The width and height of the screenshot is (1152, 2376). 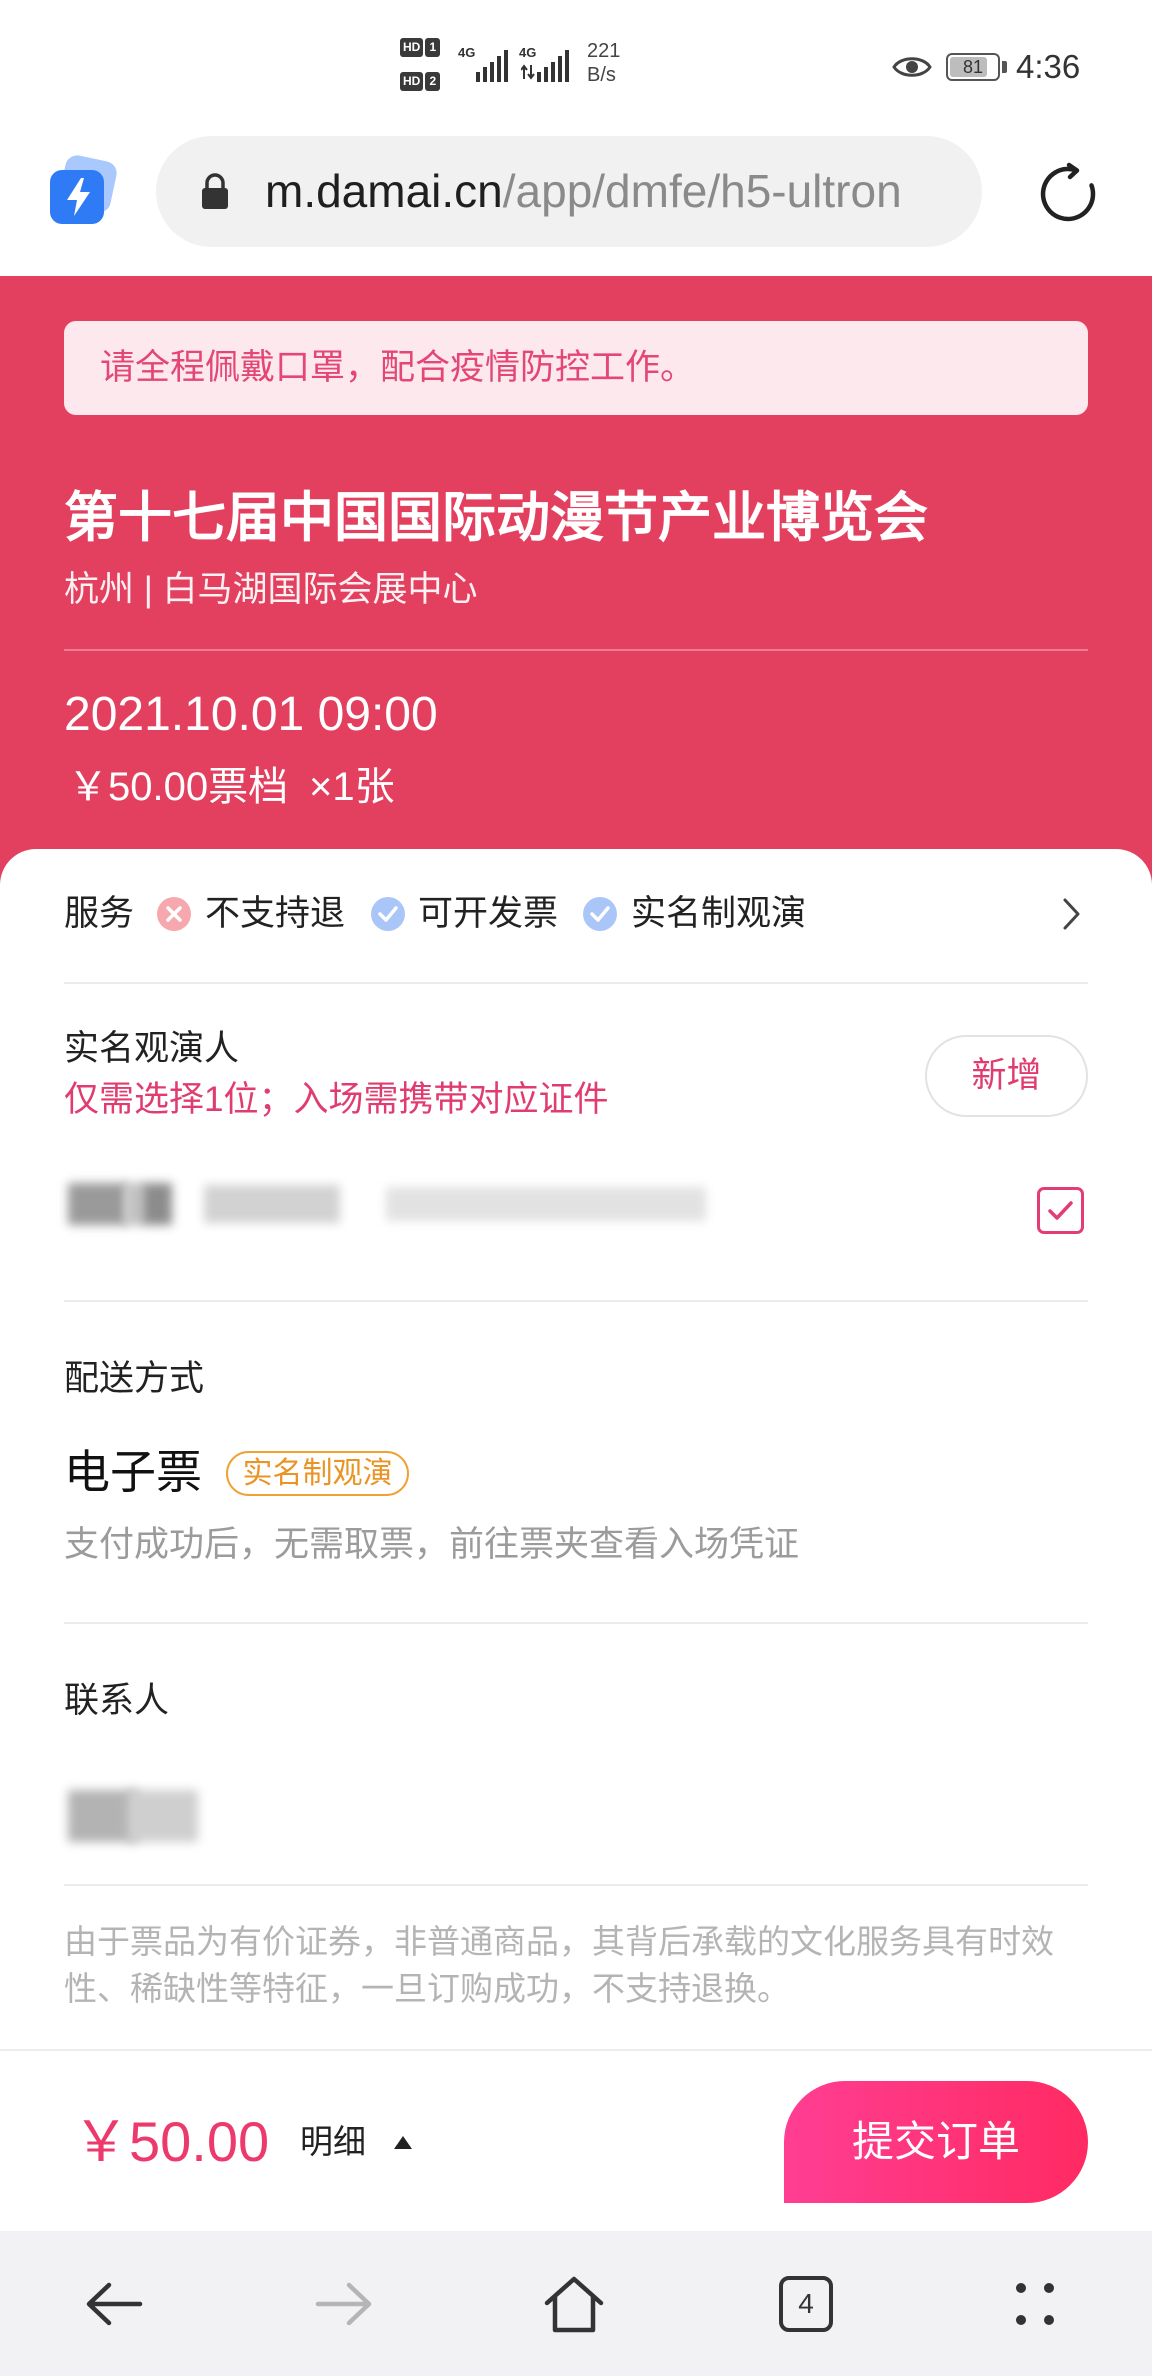 I want to click on clock-time: 4:36, so click(x=1048, y=66).